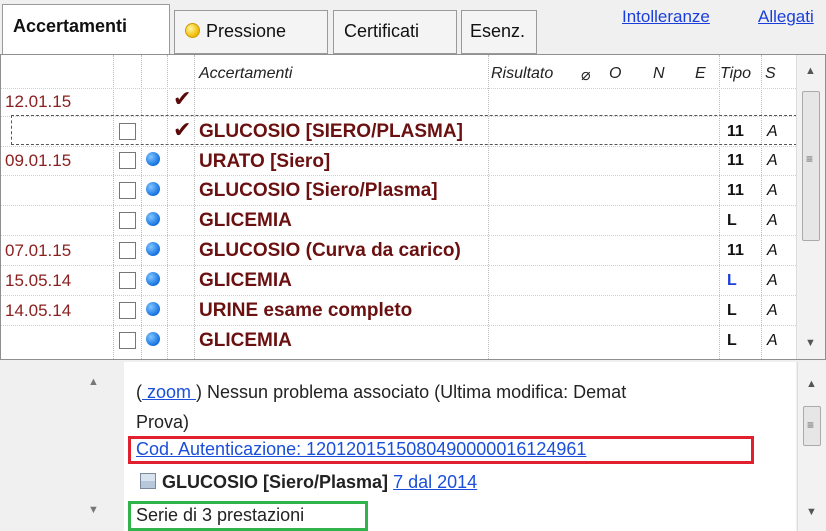 This screenshot has height=531, width=826. What do you see at coordinates (735, 74) in the screenshot?
I see `column-header-tipo: Tipo` at bounding box center [735, 74].